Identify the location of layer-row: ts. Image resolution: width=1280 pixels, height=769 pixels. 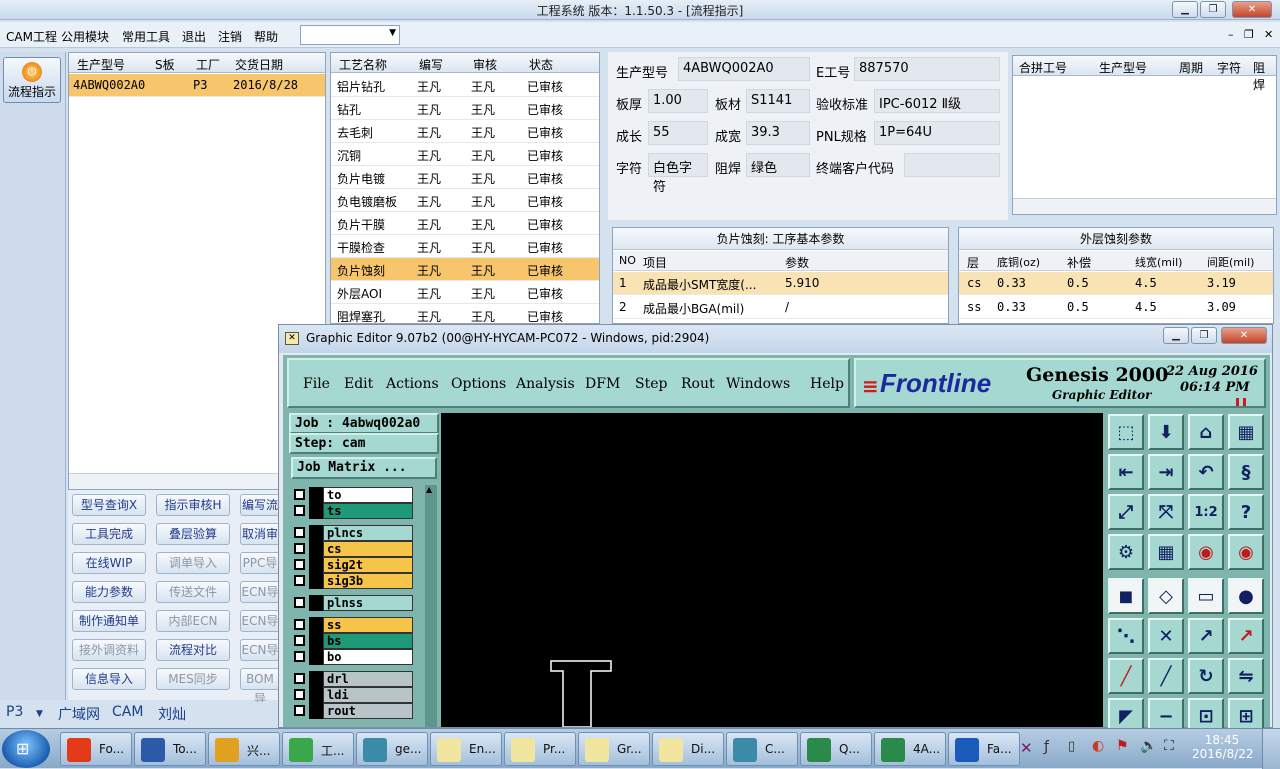
(353, 511).